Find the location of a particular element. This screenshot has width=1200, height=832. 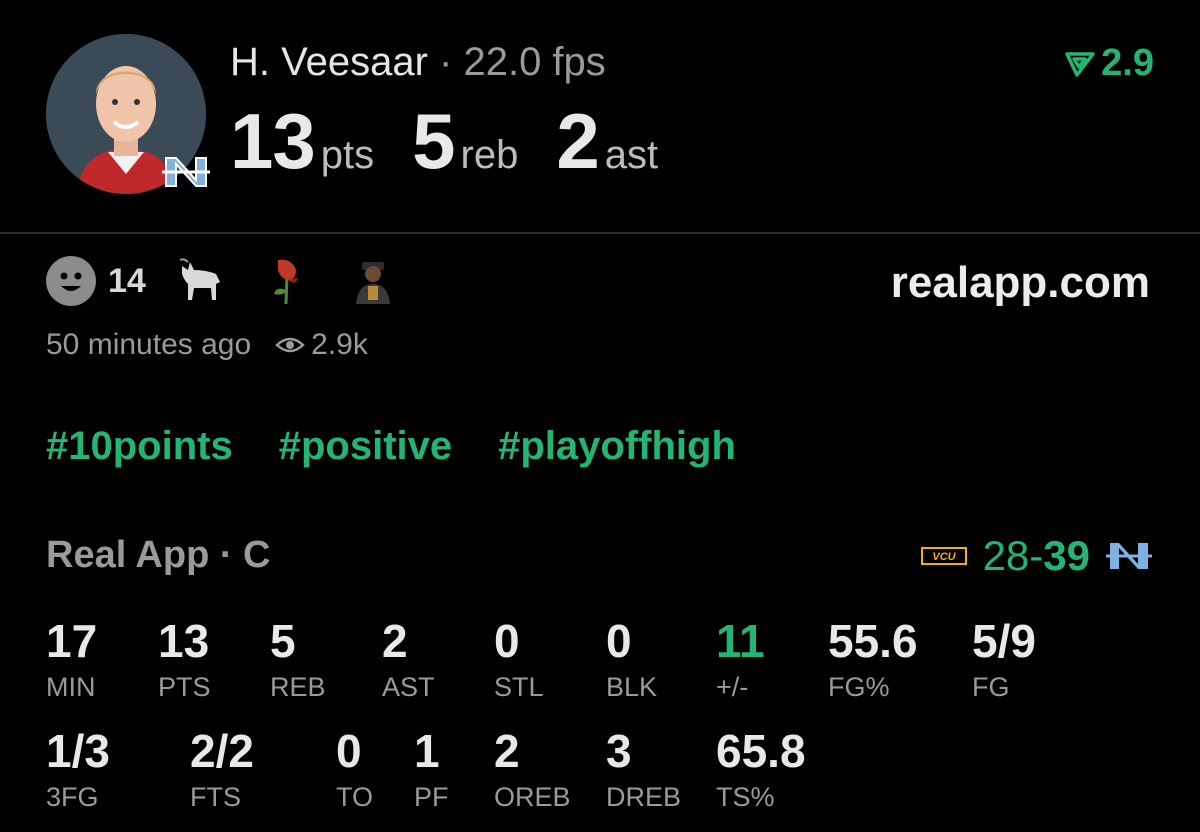

stat-stl: 0 STL is located at coordinates (519, 660).